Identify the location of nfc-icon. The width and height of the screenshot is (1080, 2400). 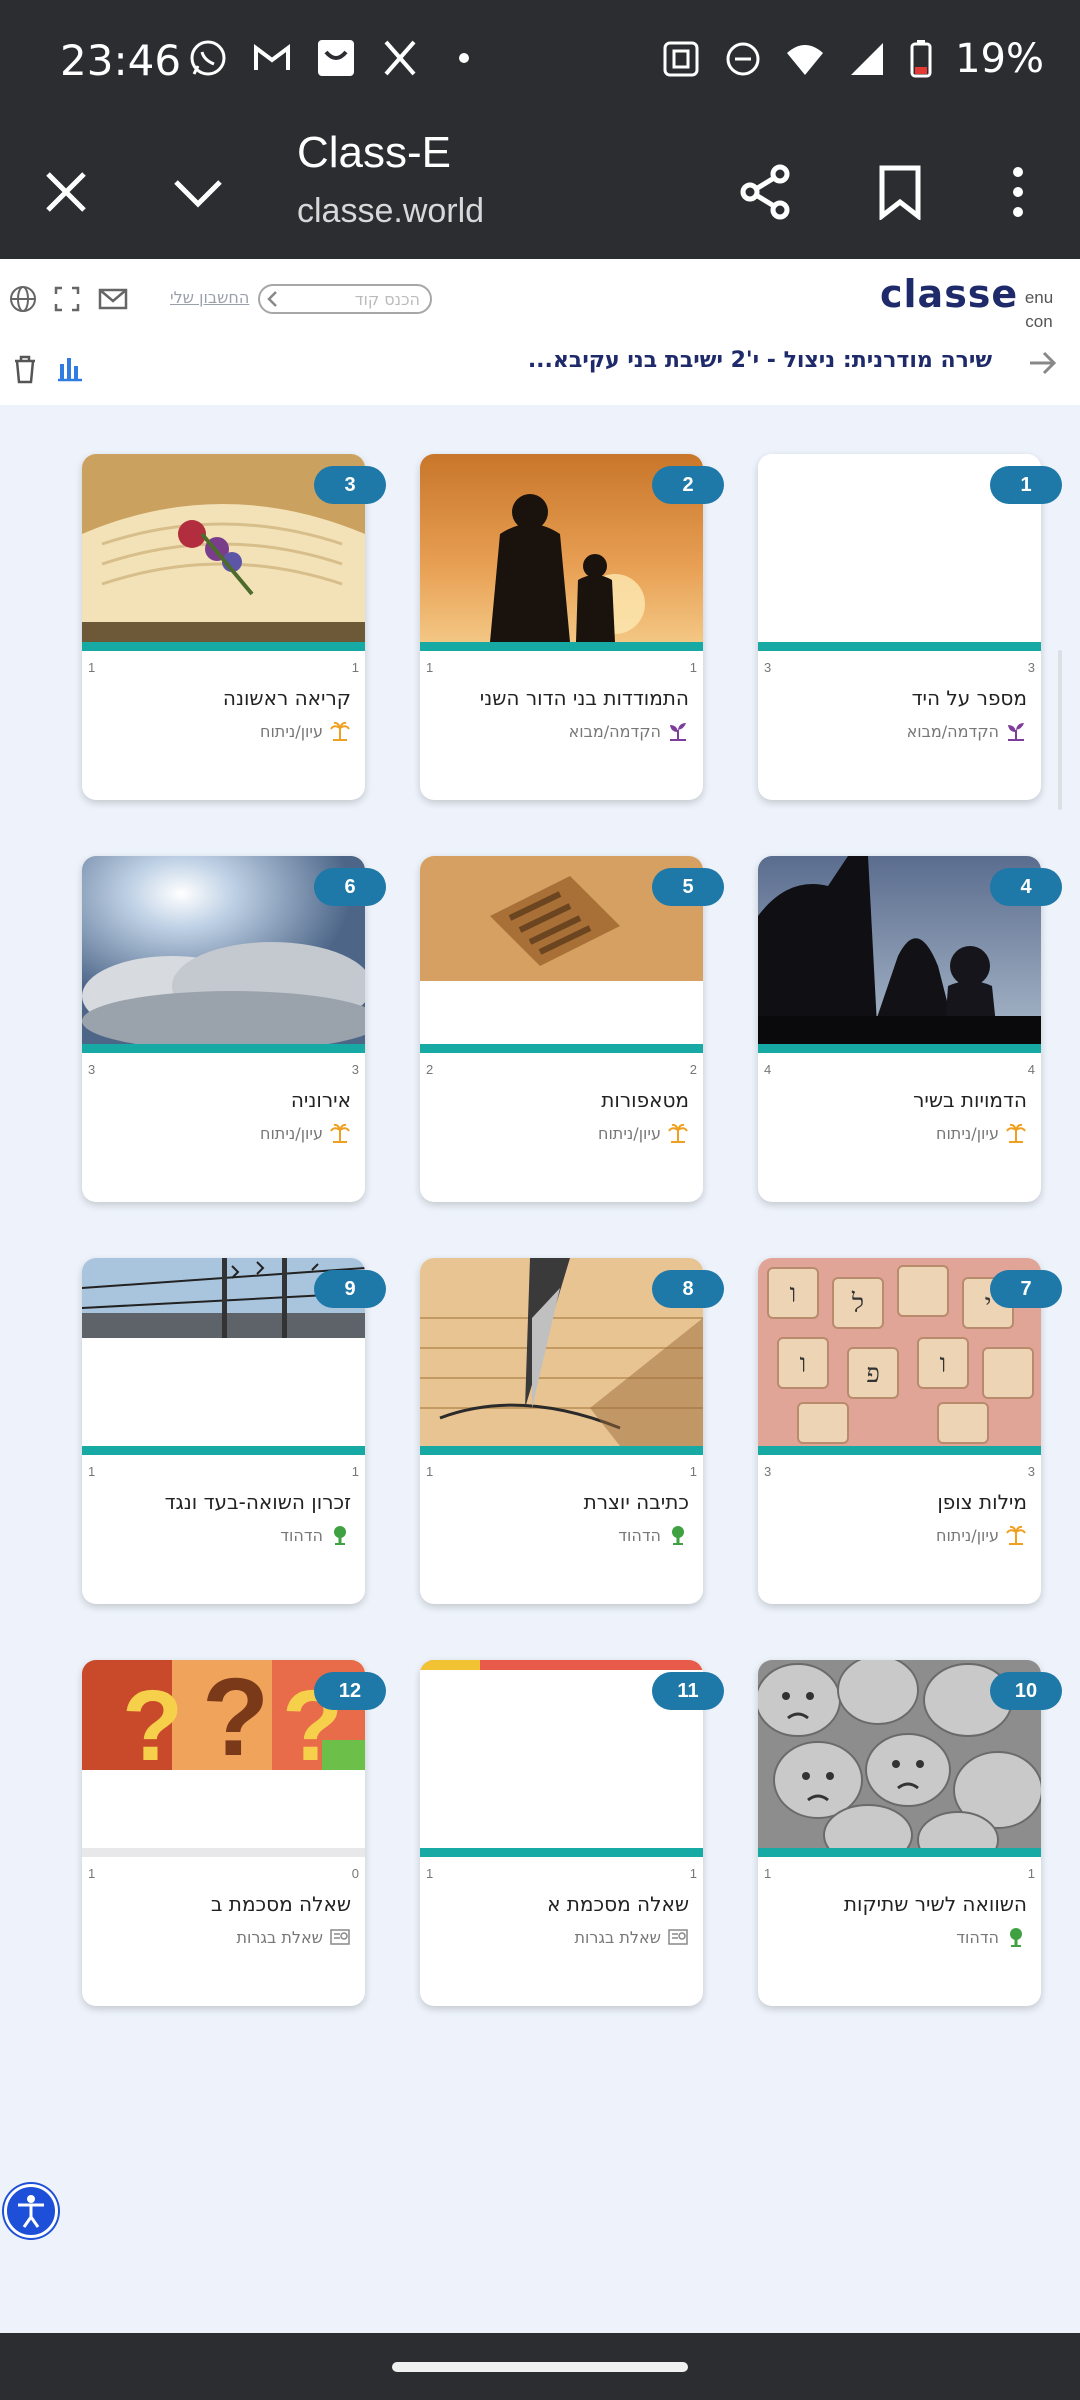
(681, 59).